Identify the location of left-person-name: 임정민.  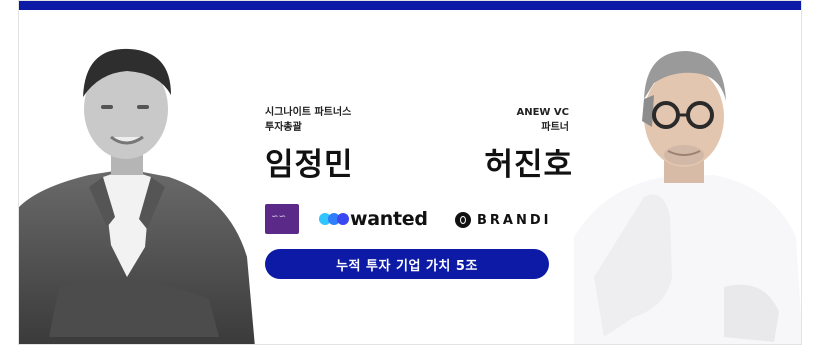
(309, 165).